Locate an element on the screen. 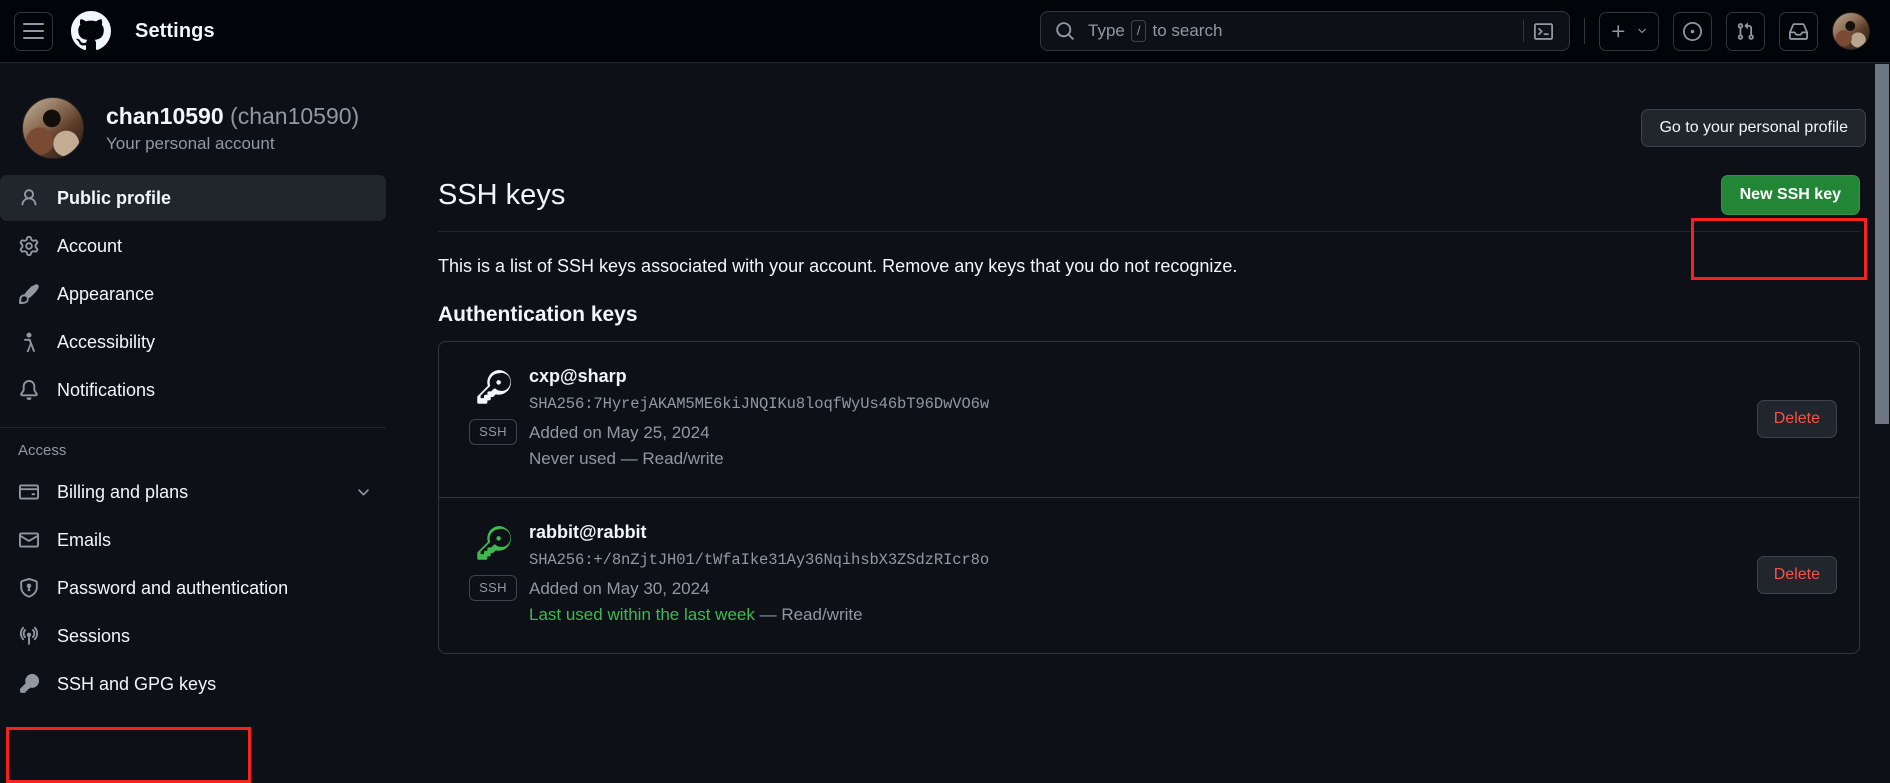  account-name: chan10590 (chan10590) is located at coordinates (232, 116).